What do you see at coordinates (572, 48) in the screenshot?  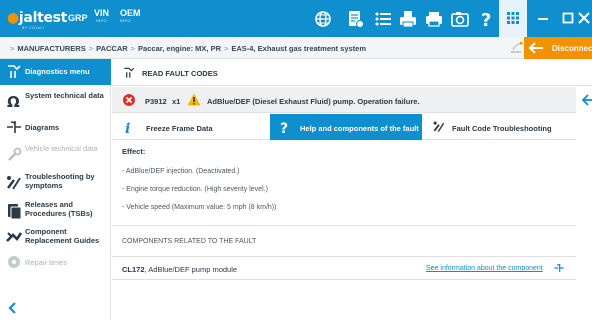 I see `disconnect-label: Disconnect` at bounding box center [572, 48].